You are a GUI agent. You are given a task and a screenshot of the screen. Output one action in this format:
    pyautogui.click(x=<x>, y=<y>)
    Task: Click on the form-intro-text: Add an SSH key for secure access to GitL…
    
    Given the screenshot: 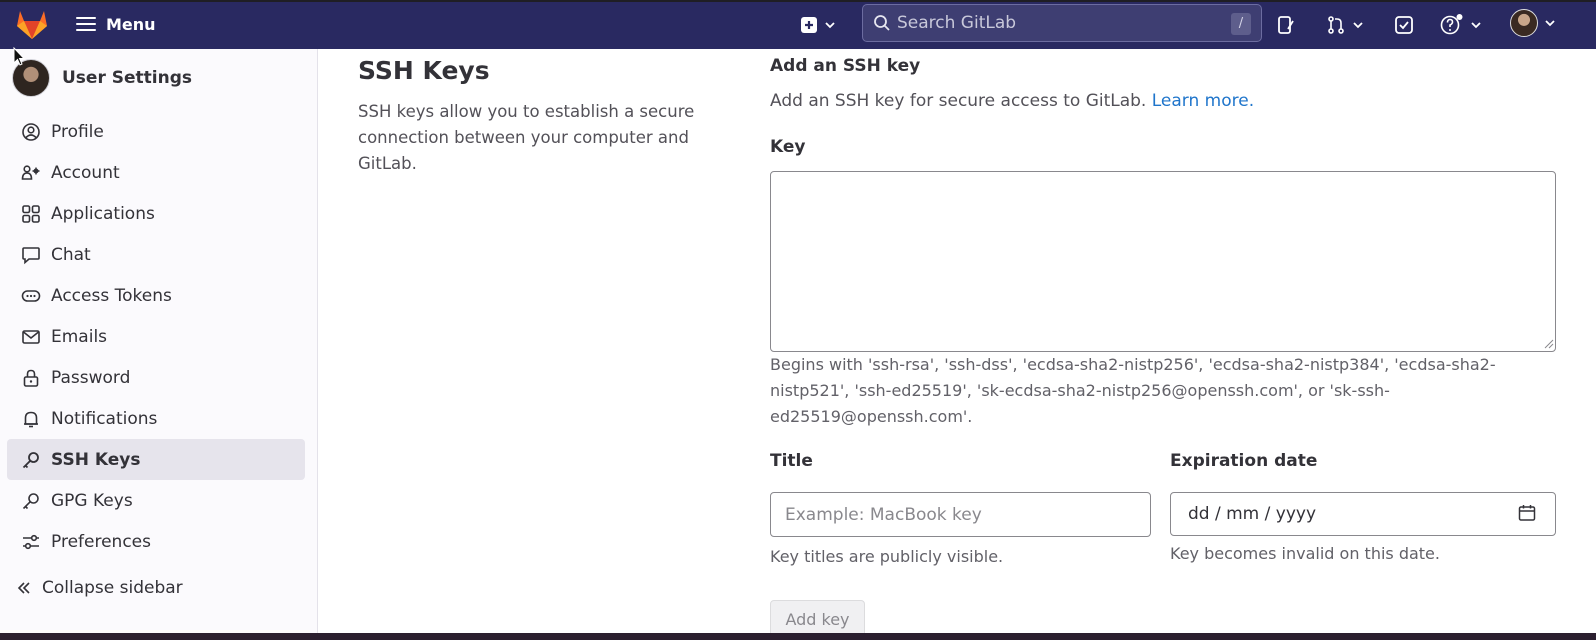 What is the action you would take?
    pyautogui.click(x=958, y=101)
    